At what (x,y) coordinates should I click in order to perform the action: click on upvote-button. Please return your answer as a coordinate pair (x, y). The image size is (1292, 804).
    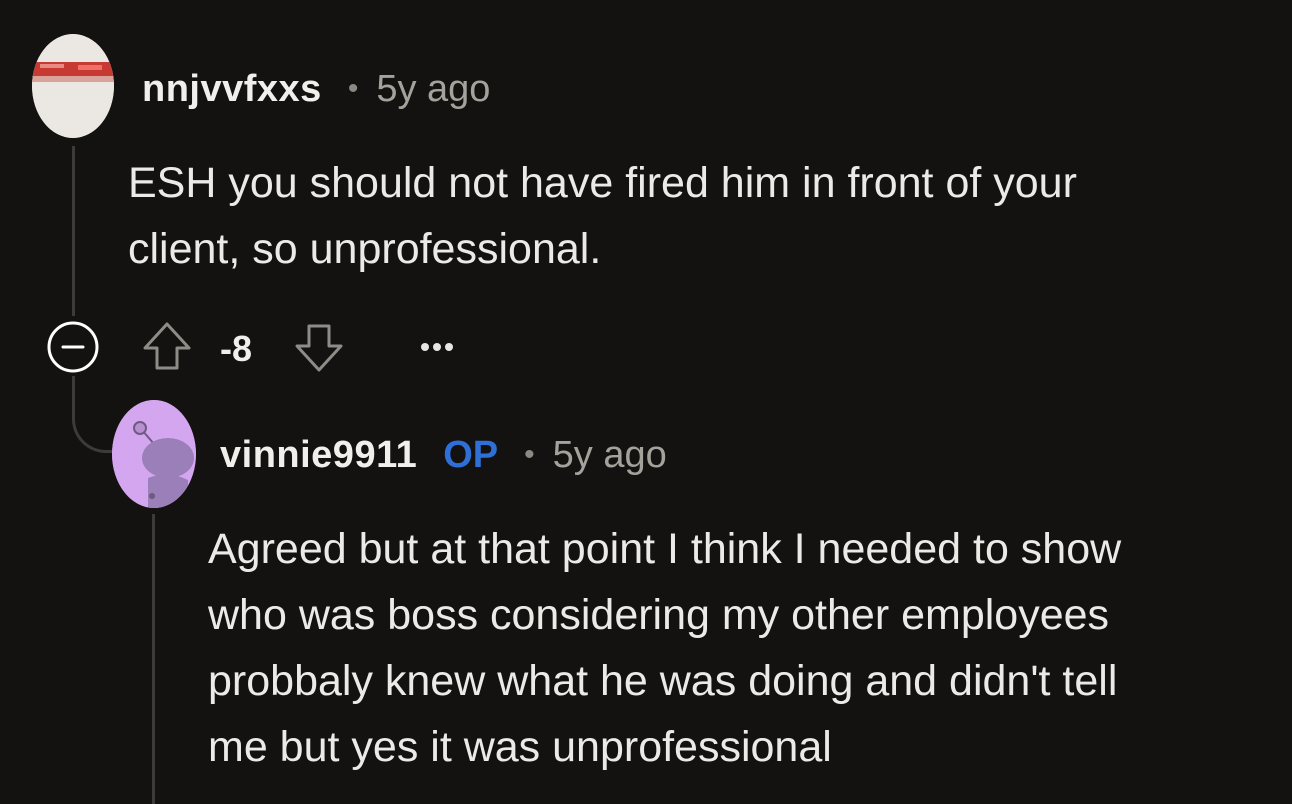
    Looking at the image, I should click on (167, 347).